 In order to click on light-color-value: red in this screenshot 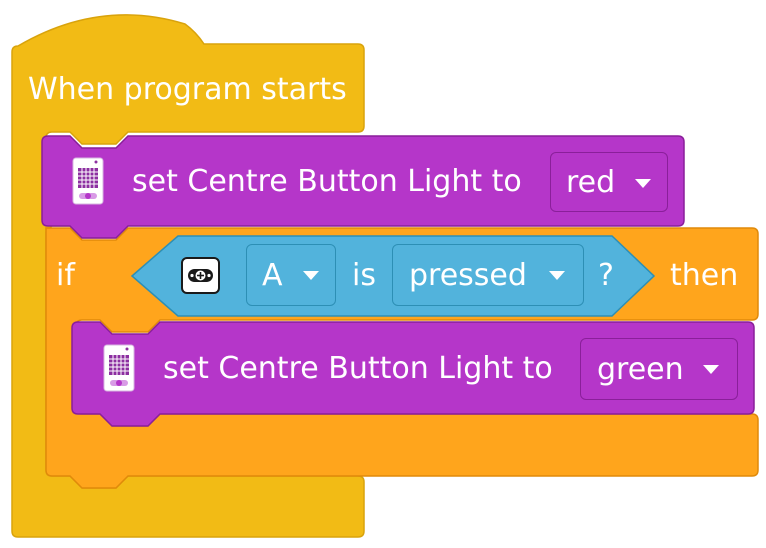, I will do `click(591, 182)`.